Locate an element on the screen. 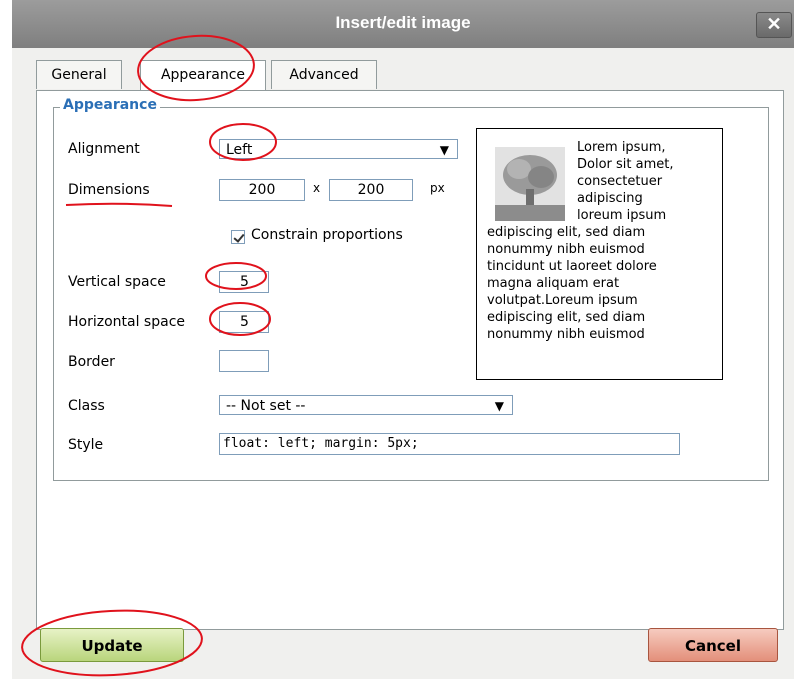  class-label: Class is located at coordinates (86, 406).